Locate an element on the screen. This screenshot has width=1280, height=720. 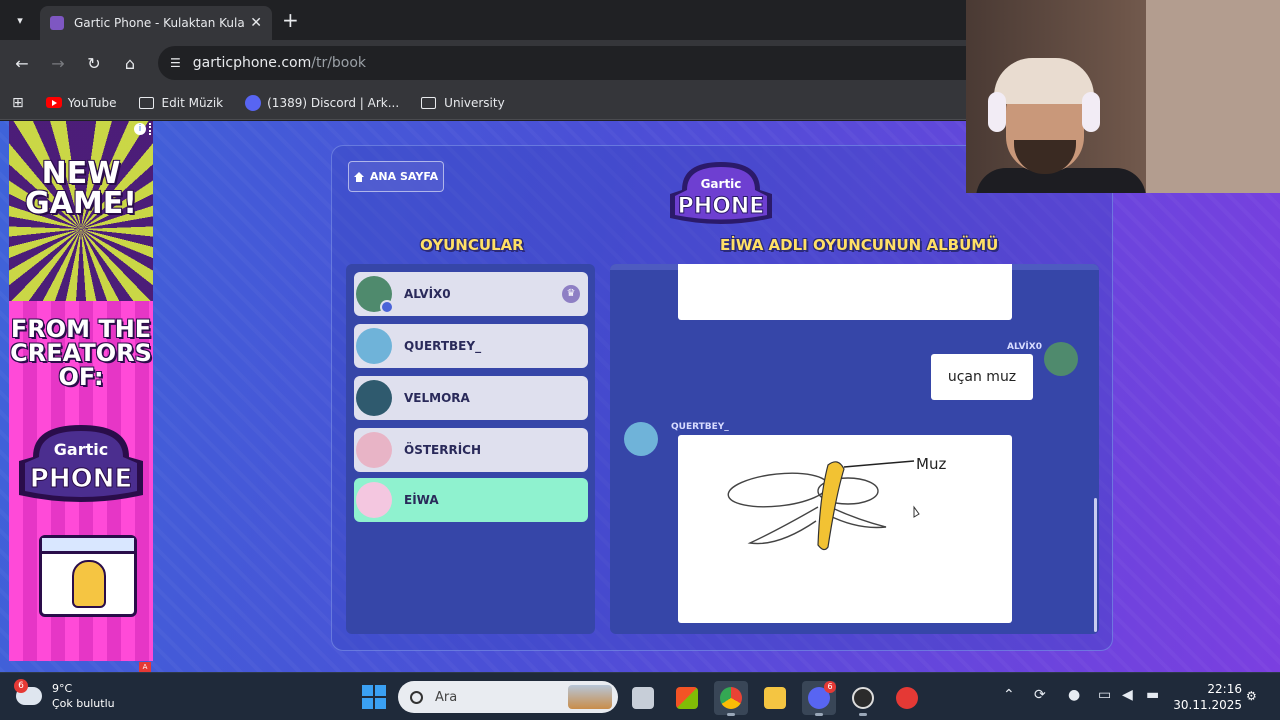
message-bubble: uçan muz is located at coordinates (982, 377).